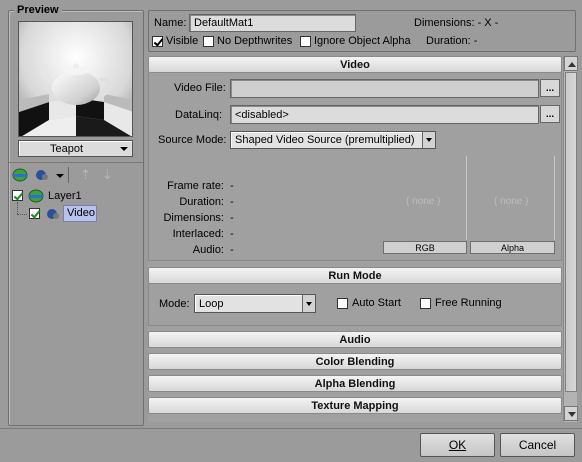 The width and height of the screenshot is (582, 462). What do you see at coordinates (425, 303) in the screenshot?
I see `free-running-checkbox` at bounding box center [425, 303].